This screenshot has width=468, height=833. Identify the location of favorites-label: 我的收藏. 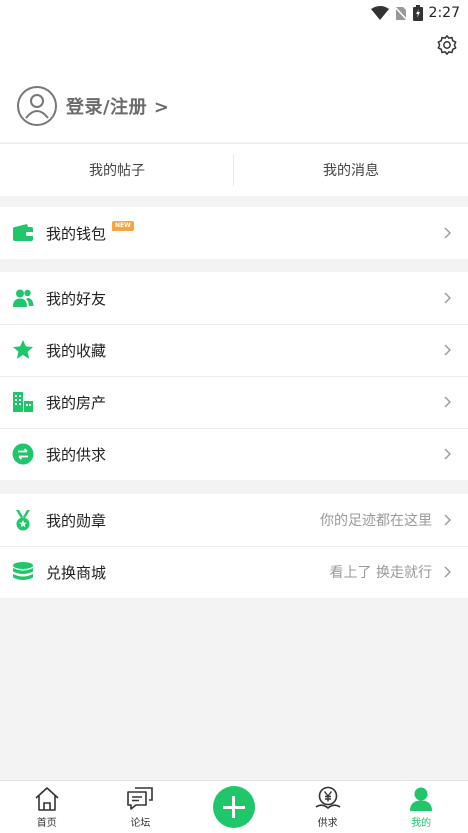
(76, 350).